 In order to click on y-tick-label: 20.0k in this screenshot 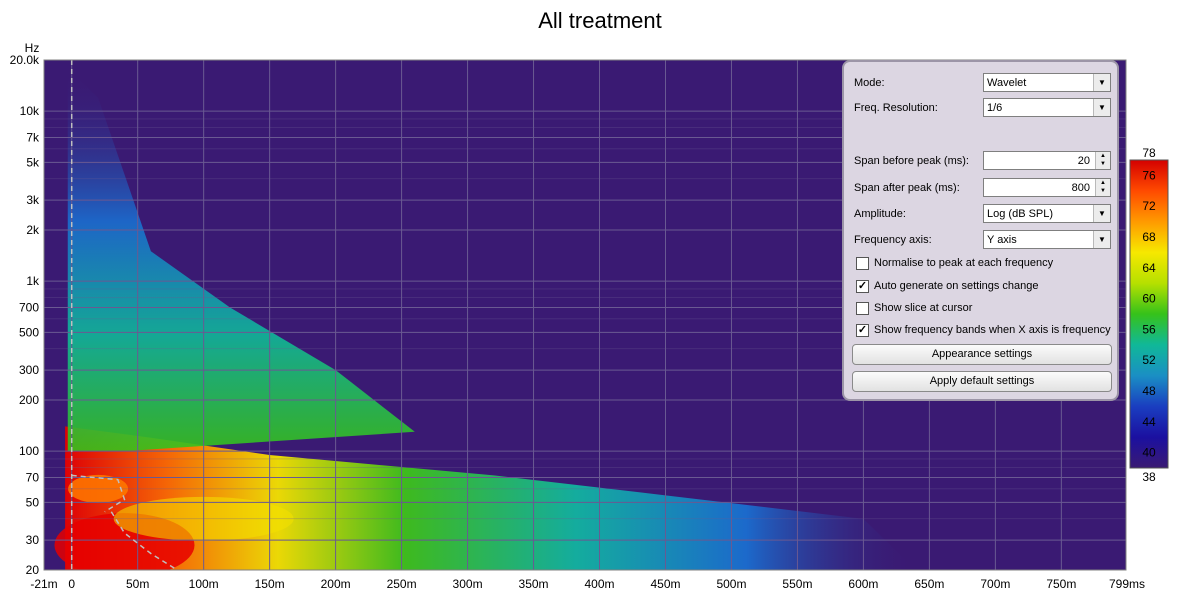, I will do `click(25, 60)`.